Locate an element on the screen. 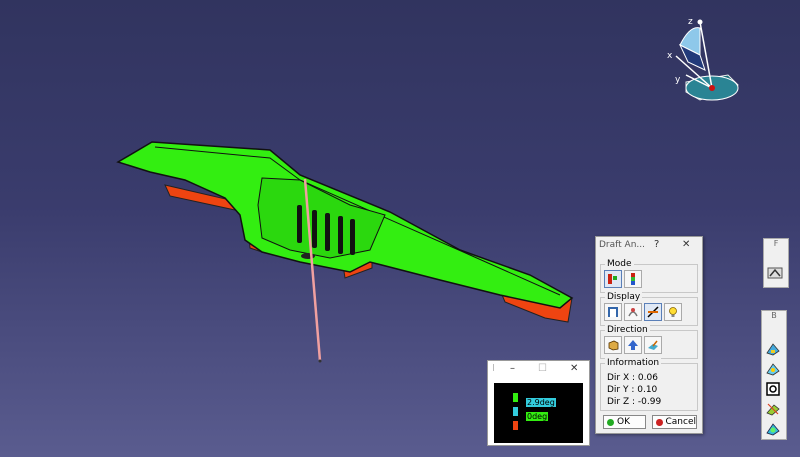 The height and width of the screenshot is (457, 800). draft-direction-end is located at coordinates (320, 361).